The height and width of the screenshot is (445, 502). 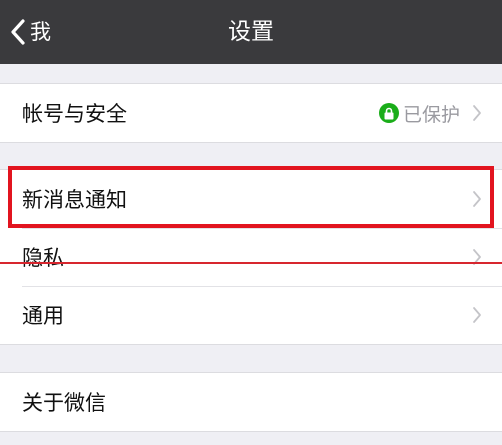 I want to click on status-badge: 已保护, so click(x=419, y=113).